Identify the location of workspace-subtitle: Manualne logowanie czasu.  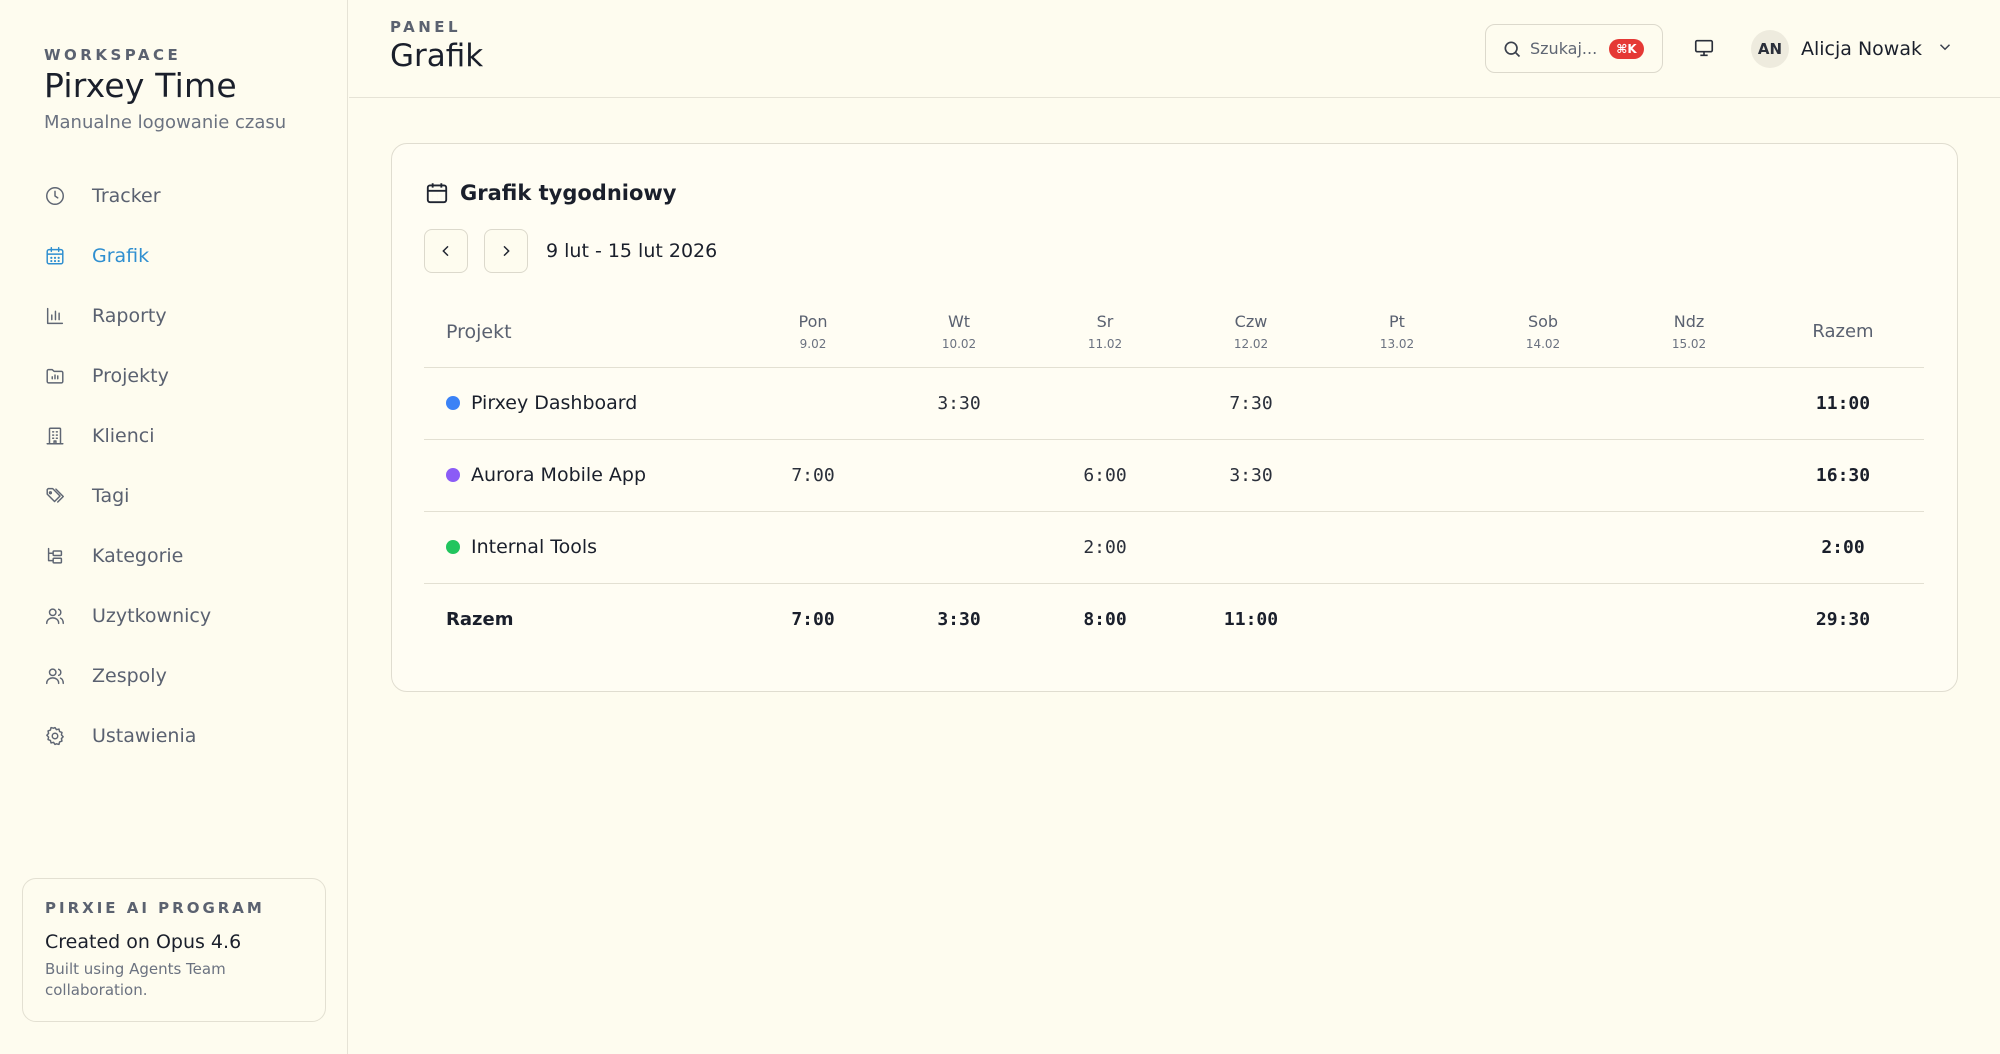
(165, 122).